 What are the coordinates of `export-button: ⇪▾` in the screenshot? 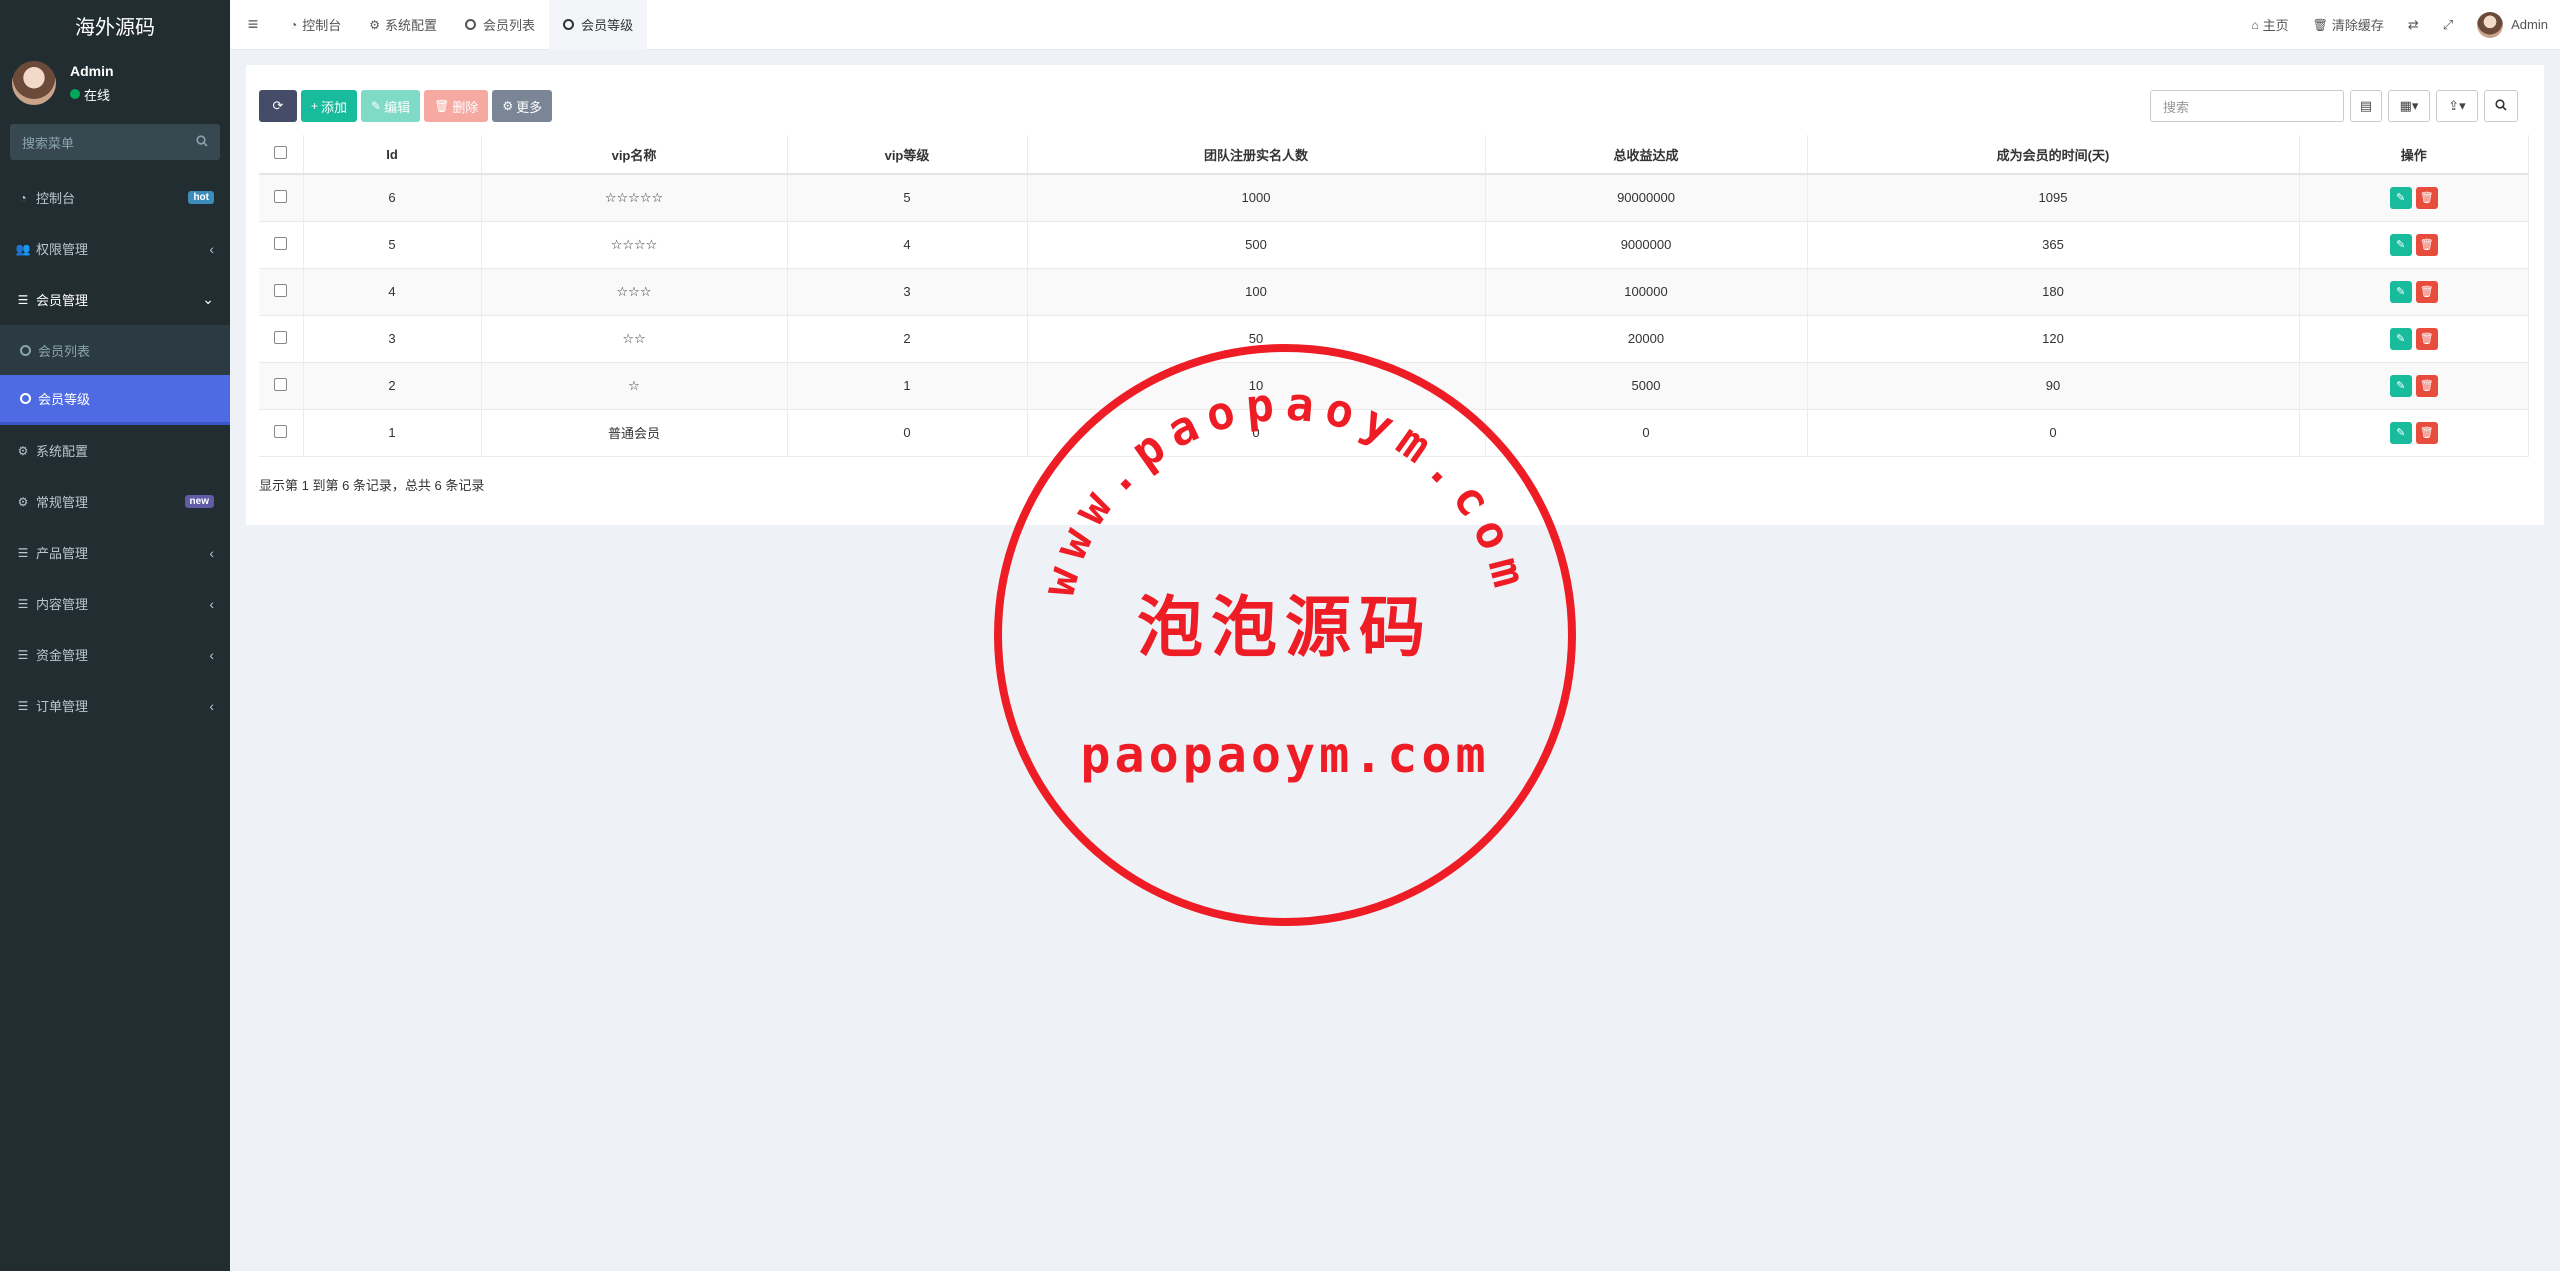 It's located at (2457, 106).